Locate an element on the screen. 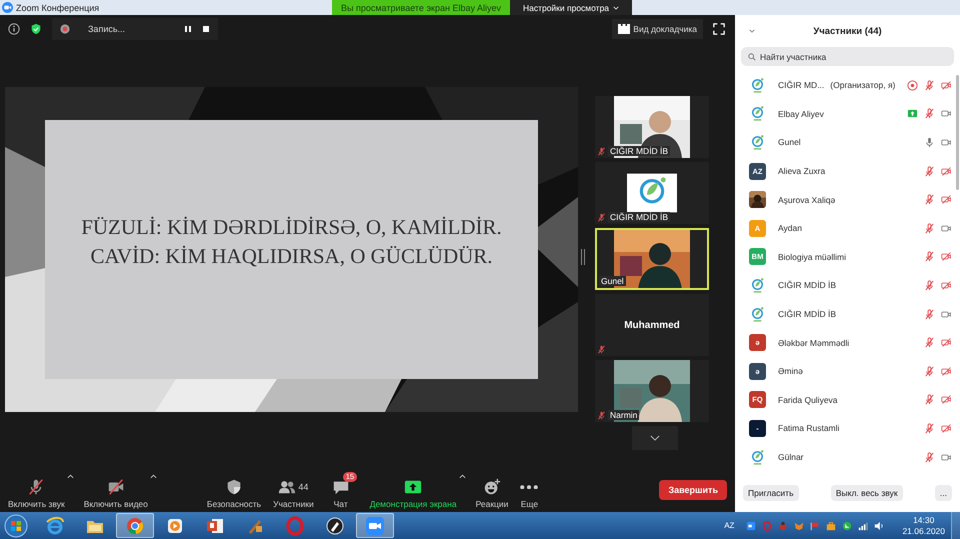 This screenshot has width=960, height=539. globe-icon is located at coordinates (55, 526).